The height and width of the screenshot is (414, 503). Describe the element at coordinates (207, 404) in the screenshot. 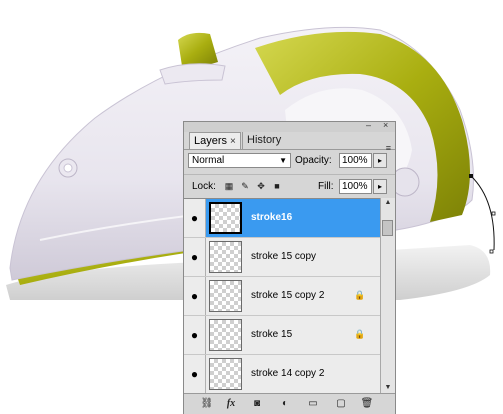

I see `link-layers-icon: ⛓` at that location.